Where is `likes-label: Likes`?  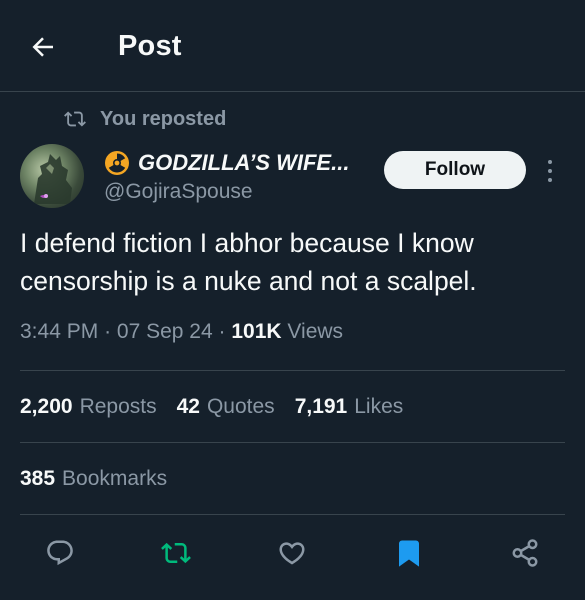 likes-label: Likes is located at coordinates (379, 406).